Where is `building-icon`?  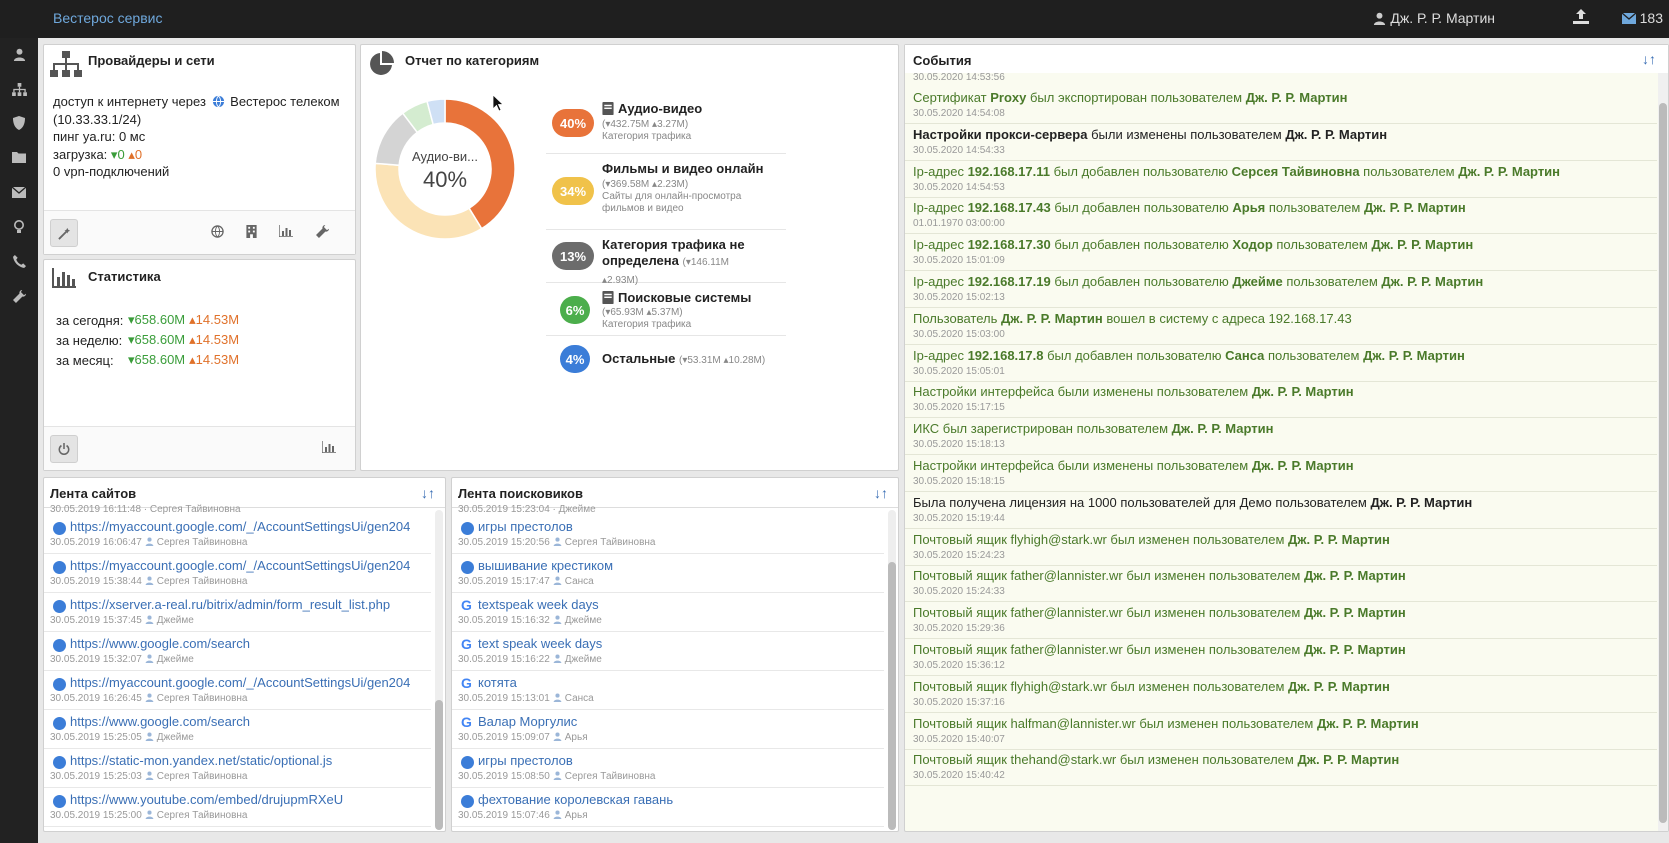 building-icon is located at coordinates (251, 231).